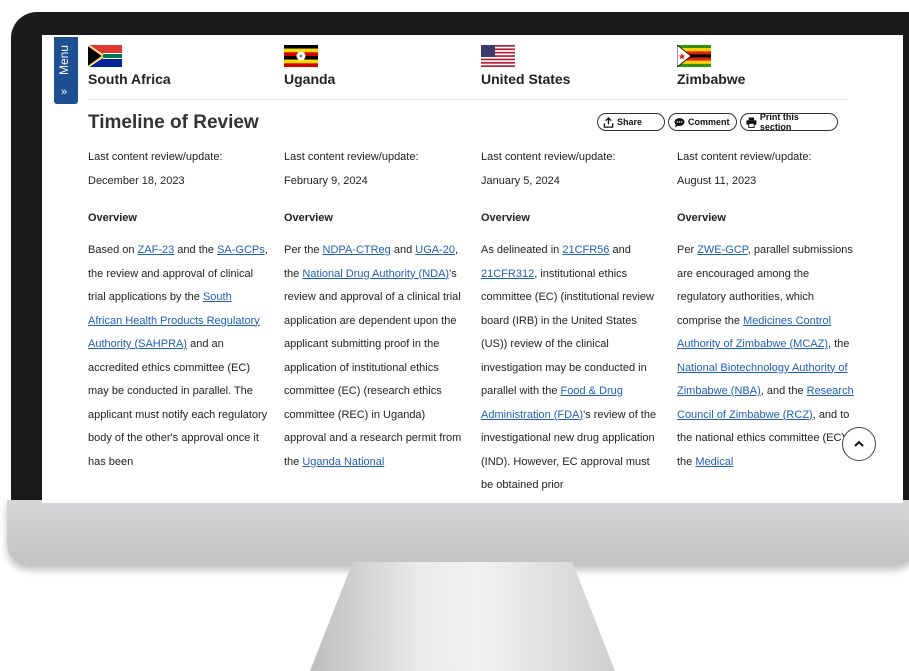 The width and height of the screenshot is (909, 671). Describe the element at coordinates (714, 462) in the screenshot. I see `overview-link: Medical` at that location.